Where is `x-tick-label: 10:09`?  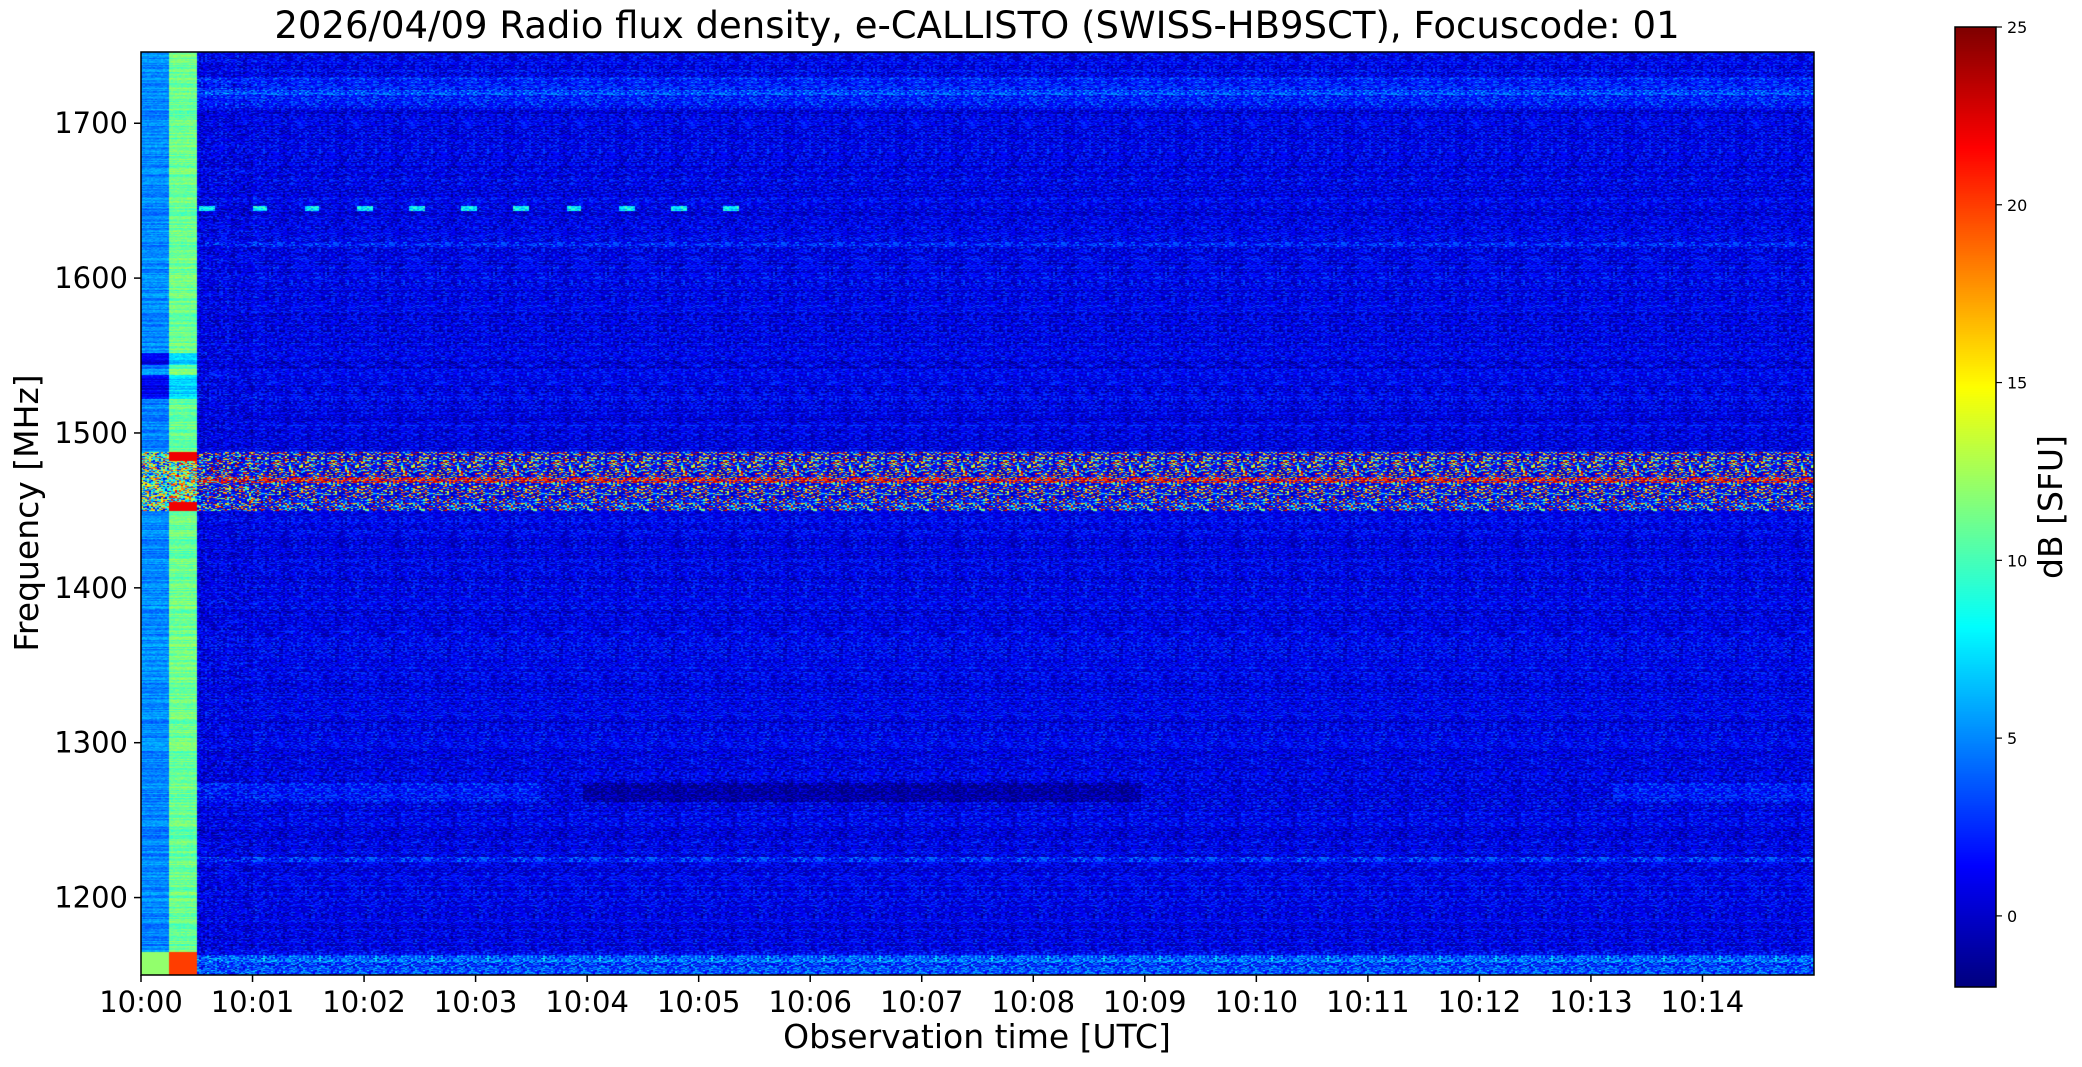
x-tick-label: 10:09 is located at coordinates (1145, 1002).